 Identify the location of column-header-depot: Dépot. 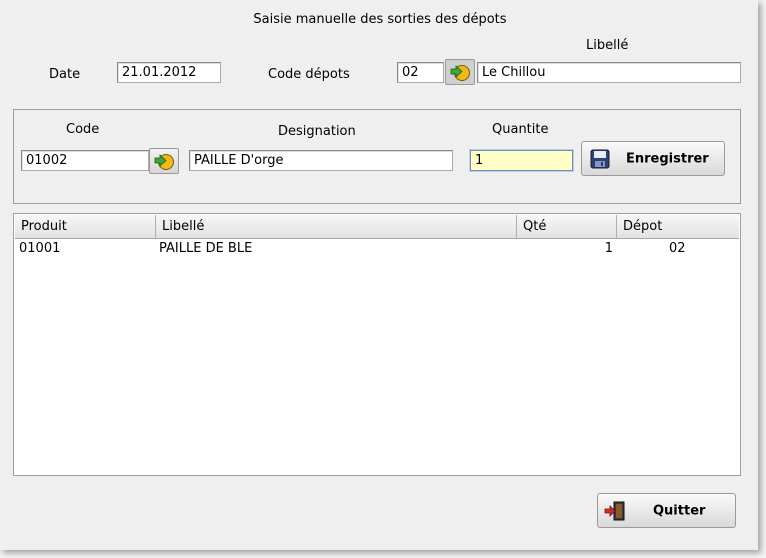
(679, 226).